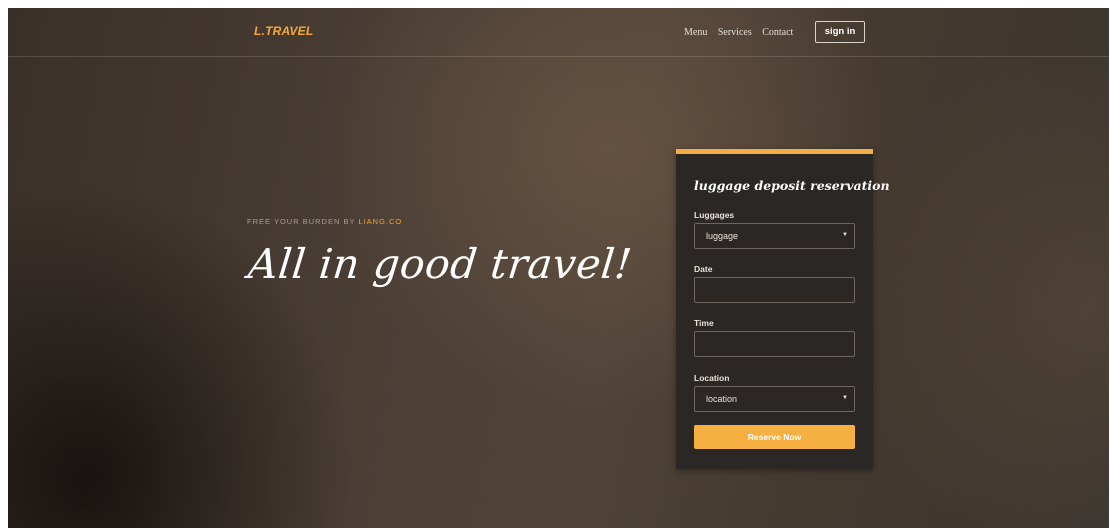 The width and height of the screenshot is (1110, 528). What do you see at coordinates (774, 399) in the screenshot?
I see `location-select: location ▼` at bounding box center [774, 399].